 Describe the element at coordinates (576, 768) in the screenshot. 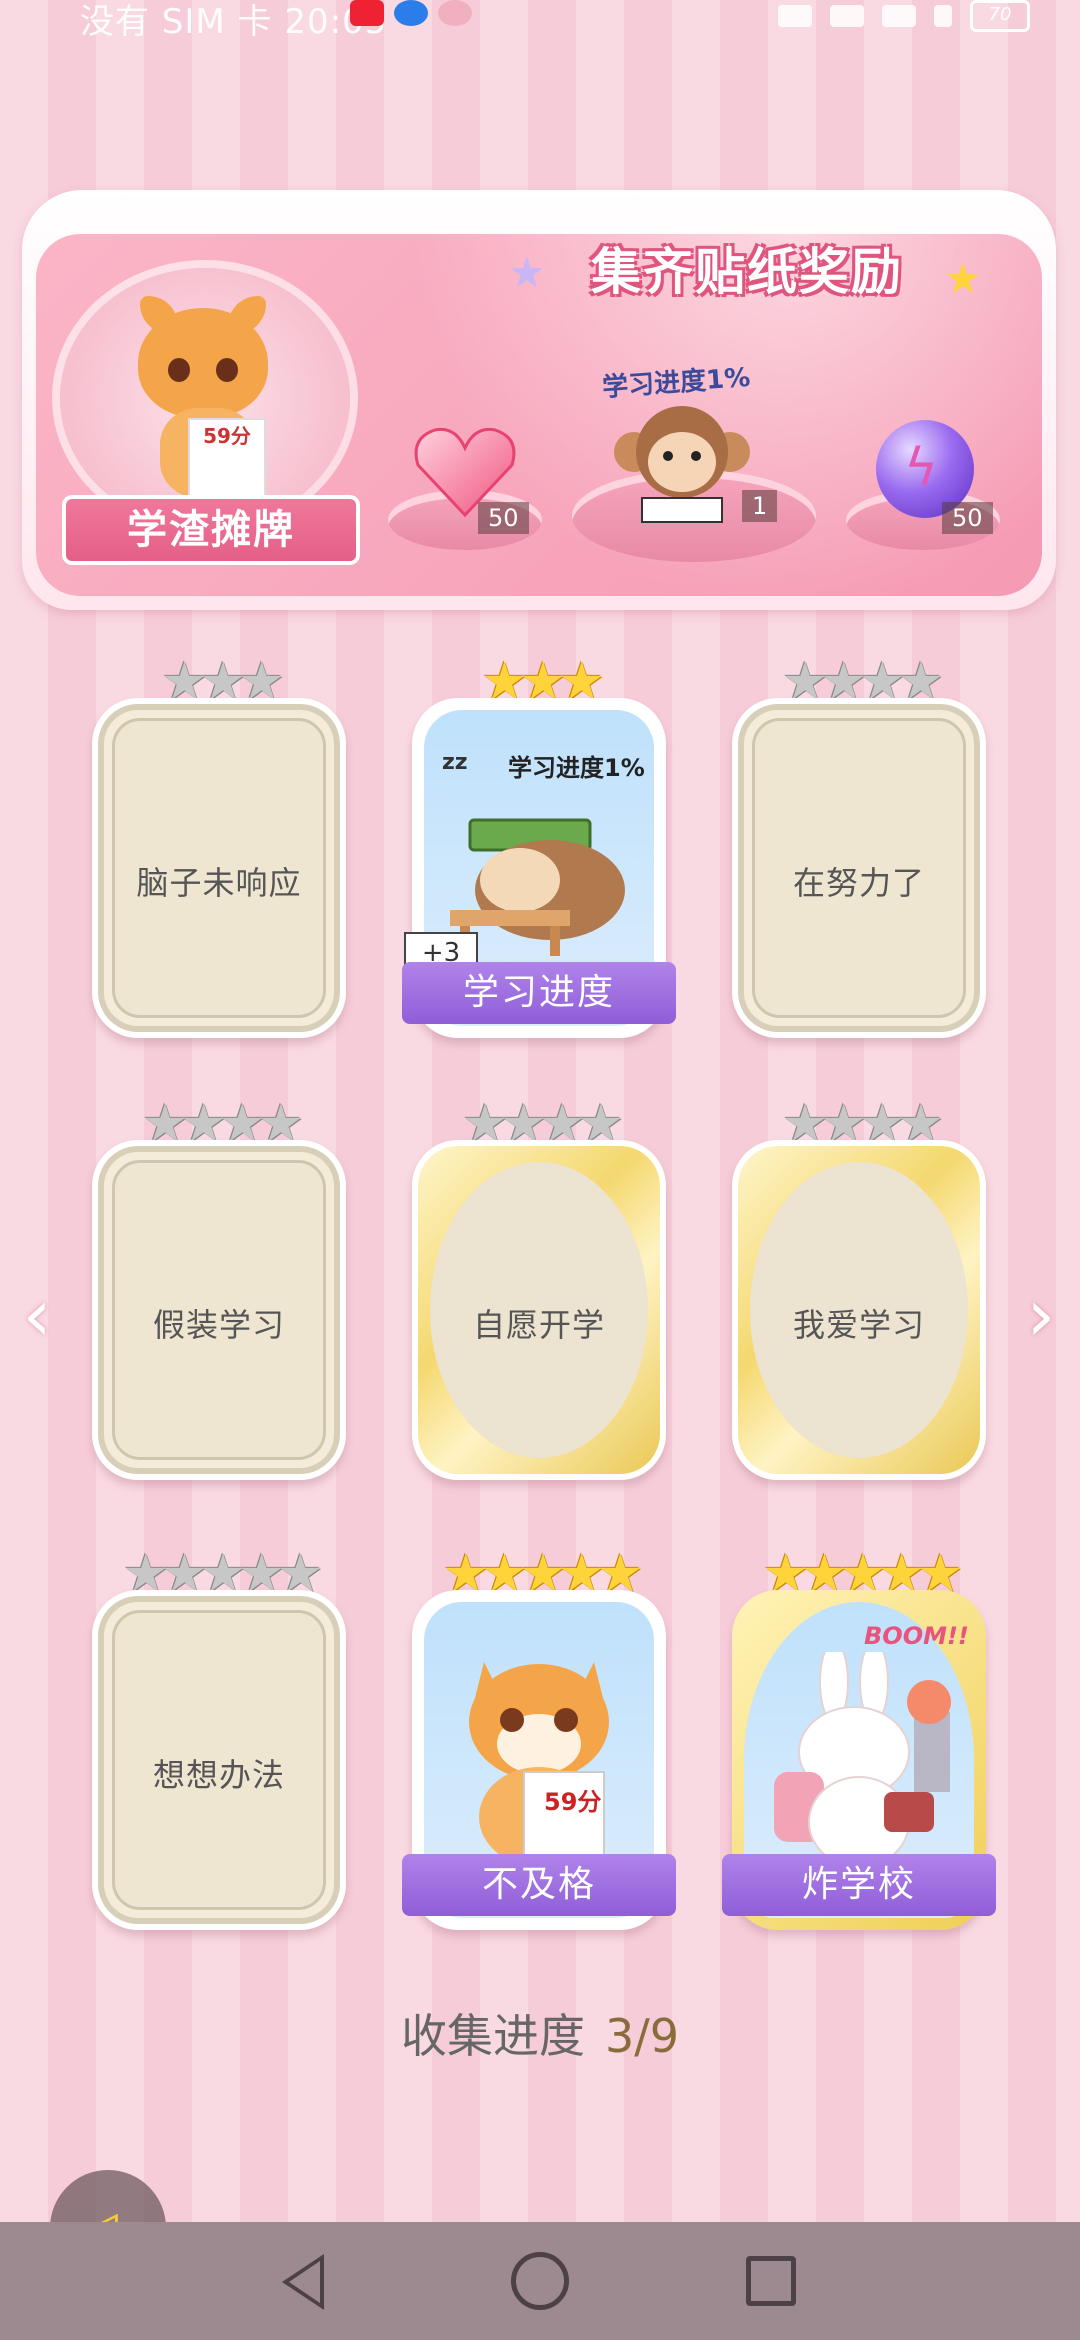

I see `card-caption: 学习进度1%` at that location.